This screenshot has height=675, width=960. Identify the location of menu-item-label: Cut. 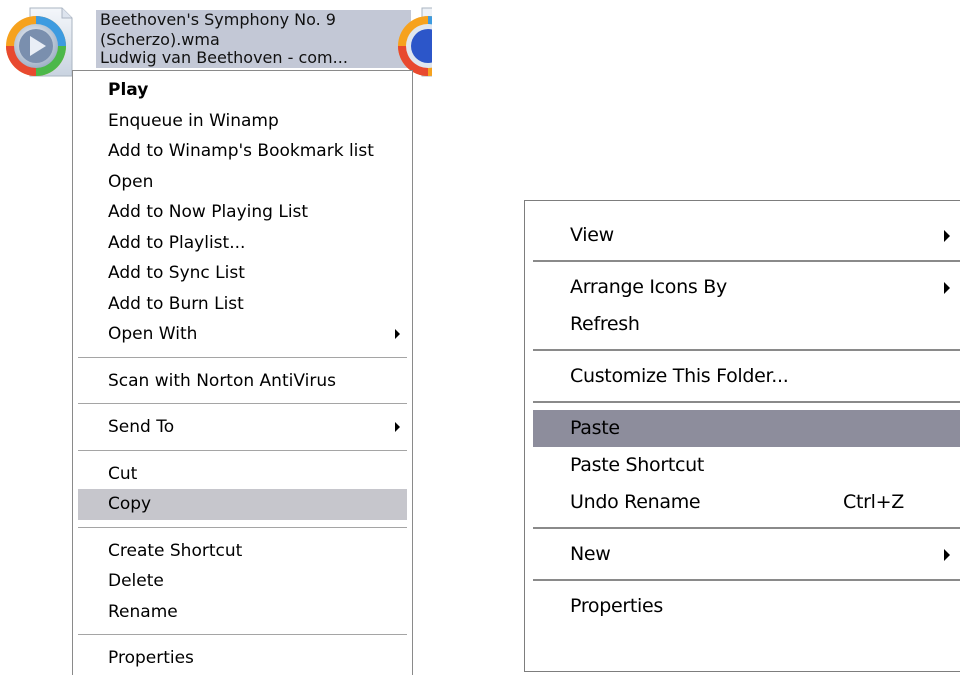
(123, 473).